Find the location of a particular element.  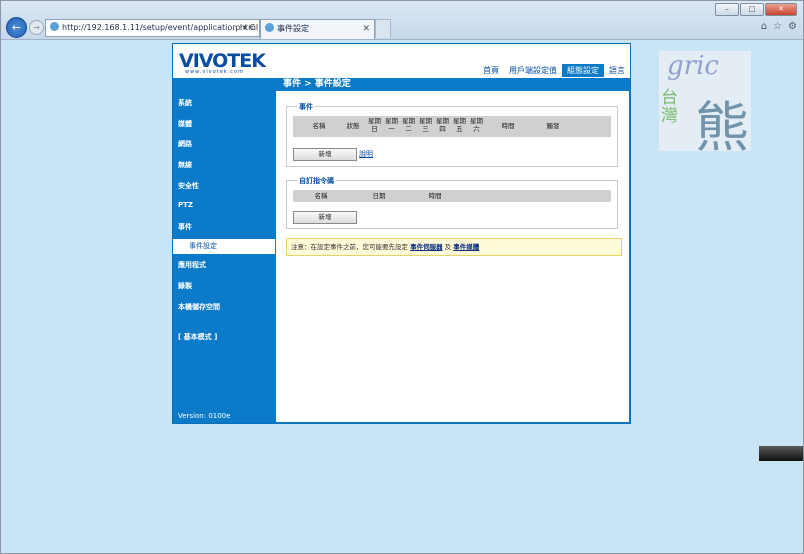

col-sat: 星期 六 is located at coordinates (476, 125).